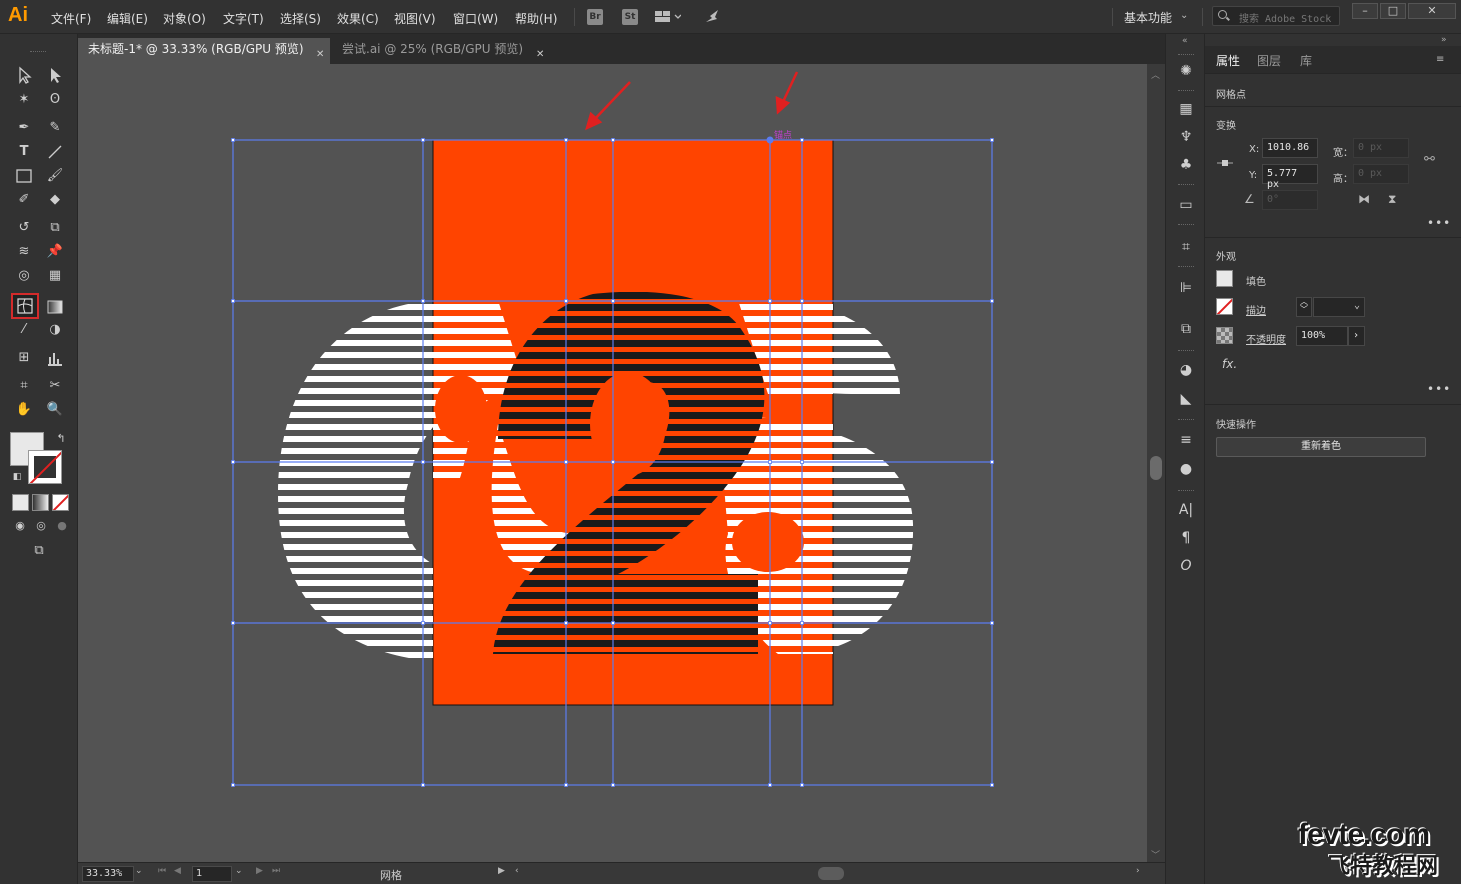 The image size is (1461, 884). Describe the element at coordinates (40, 502) in the screenshot. I see `gradient-mode-icon` at that location.